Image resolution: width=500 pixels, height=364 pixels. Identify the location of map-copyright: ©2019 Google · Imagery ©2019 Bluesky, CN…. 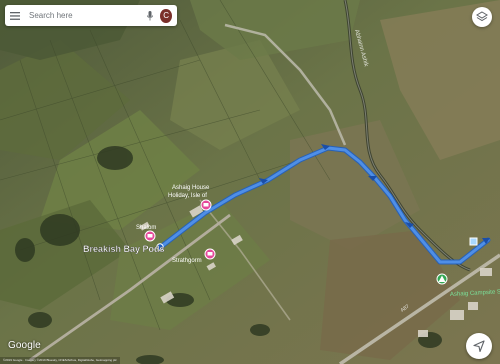
(60, 360).